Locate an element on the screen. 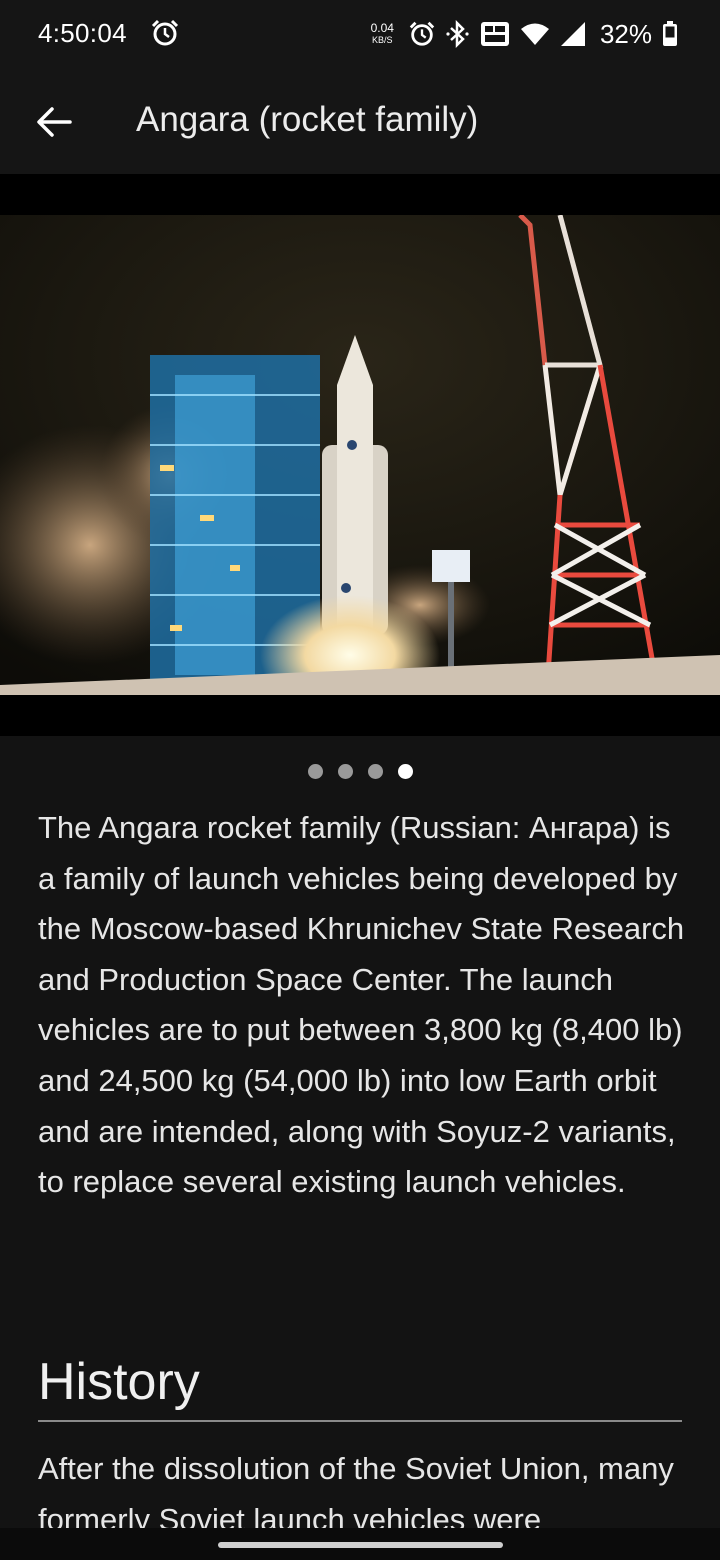 Image resolution: width=720 pixels, height=1560 pixels. back-button is located at coordinates (54, 122).